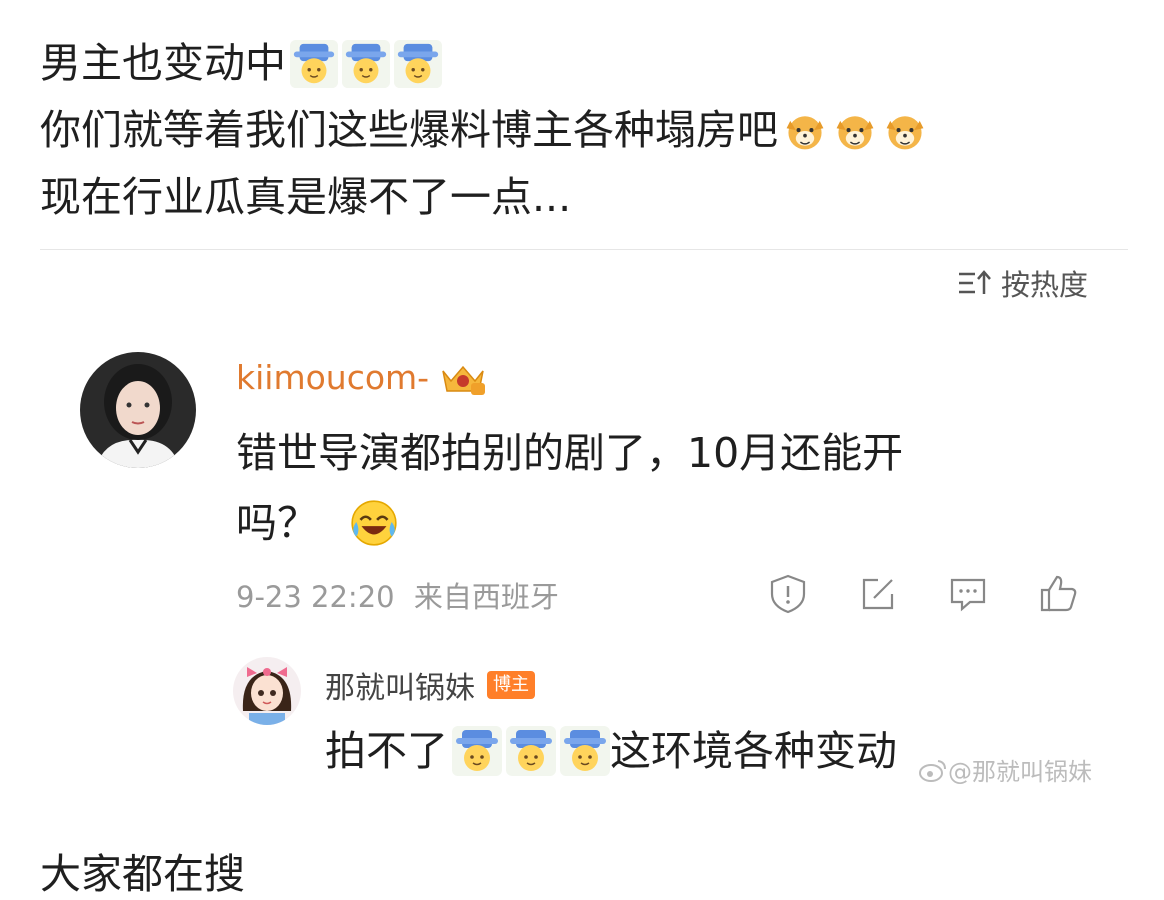 The image size is (1164, 900). I want to click on sort-button: 按热度, so click(1022, 283).